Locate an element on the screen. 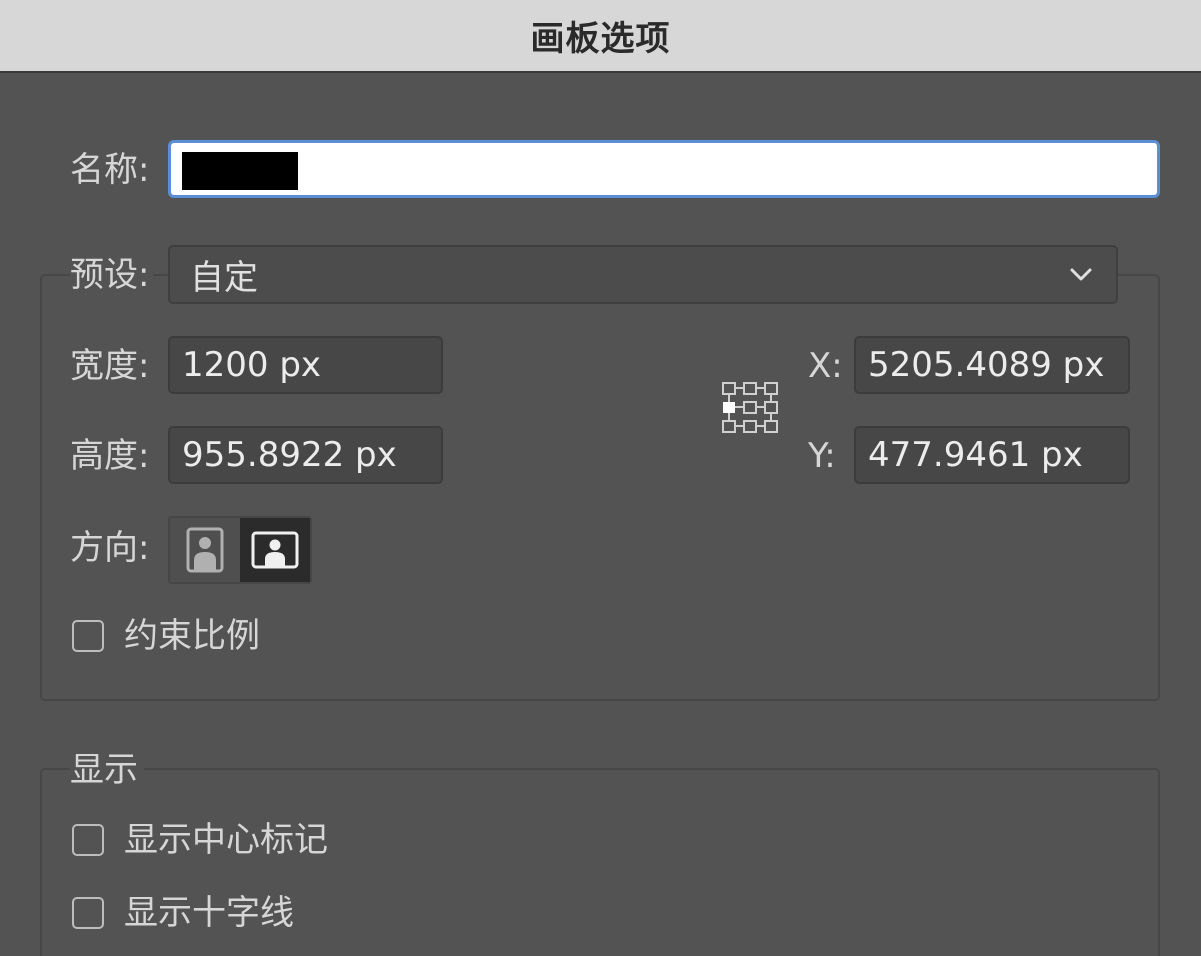  show-center-mark-label: 显示中心标记 is located at coordinates (226, 840).